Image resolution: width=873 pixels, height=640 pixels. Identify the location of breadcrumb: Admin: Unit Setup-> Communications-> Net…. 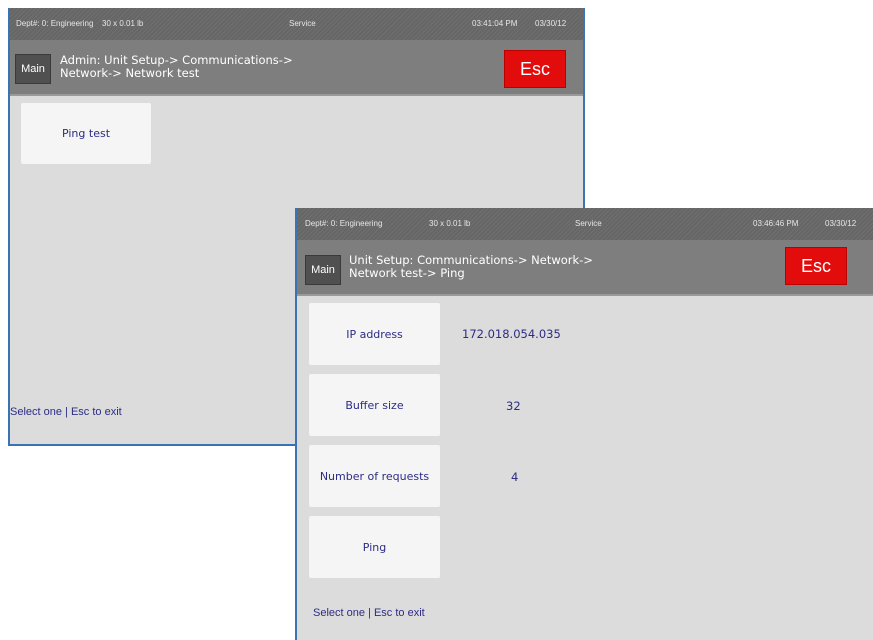
(176, 67).